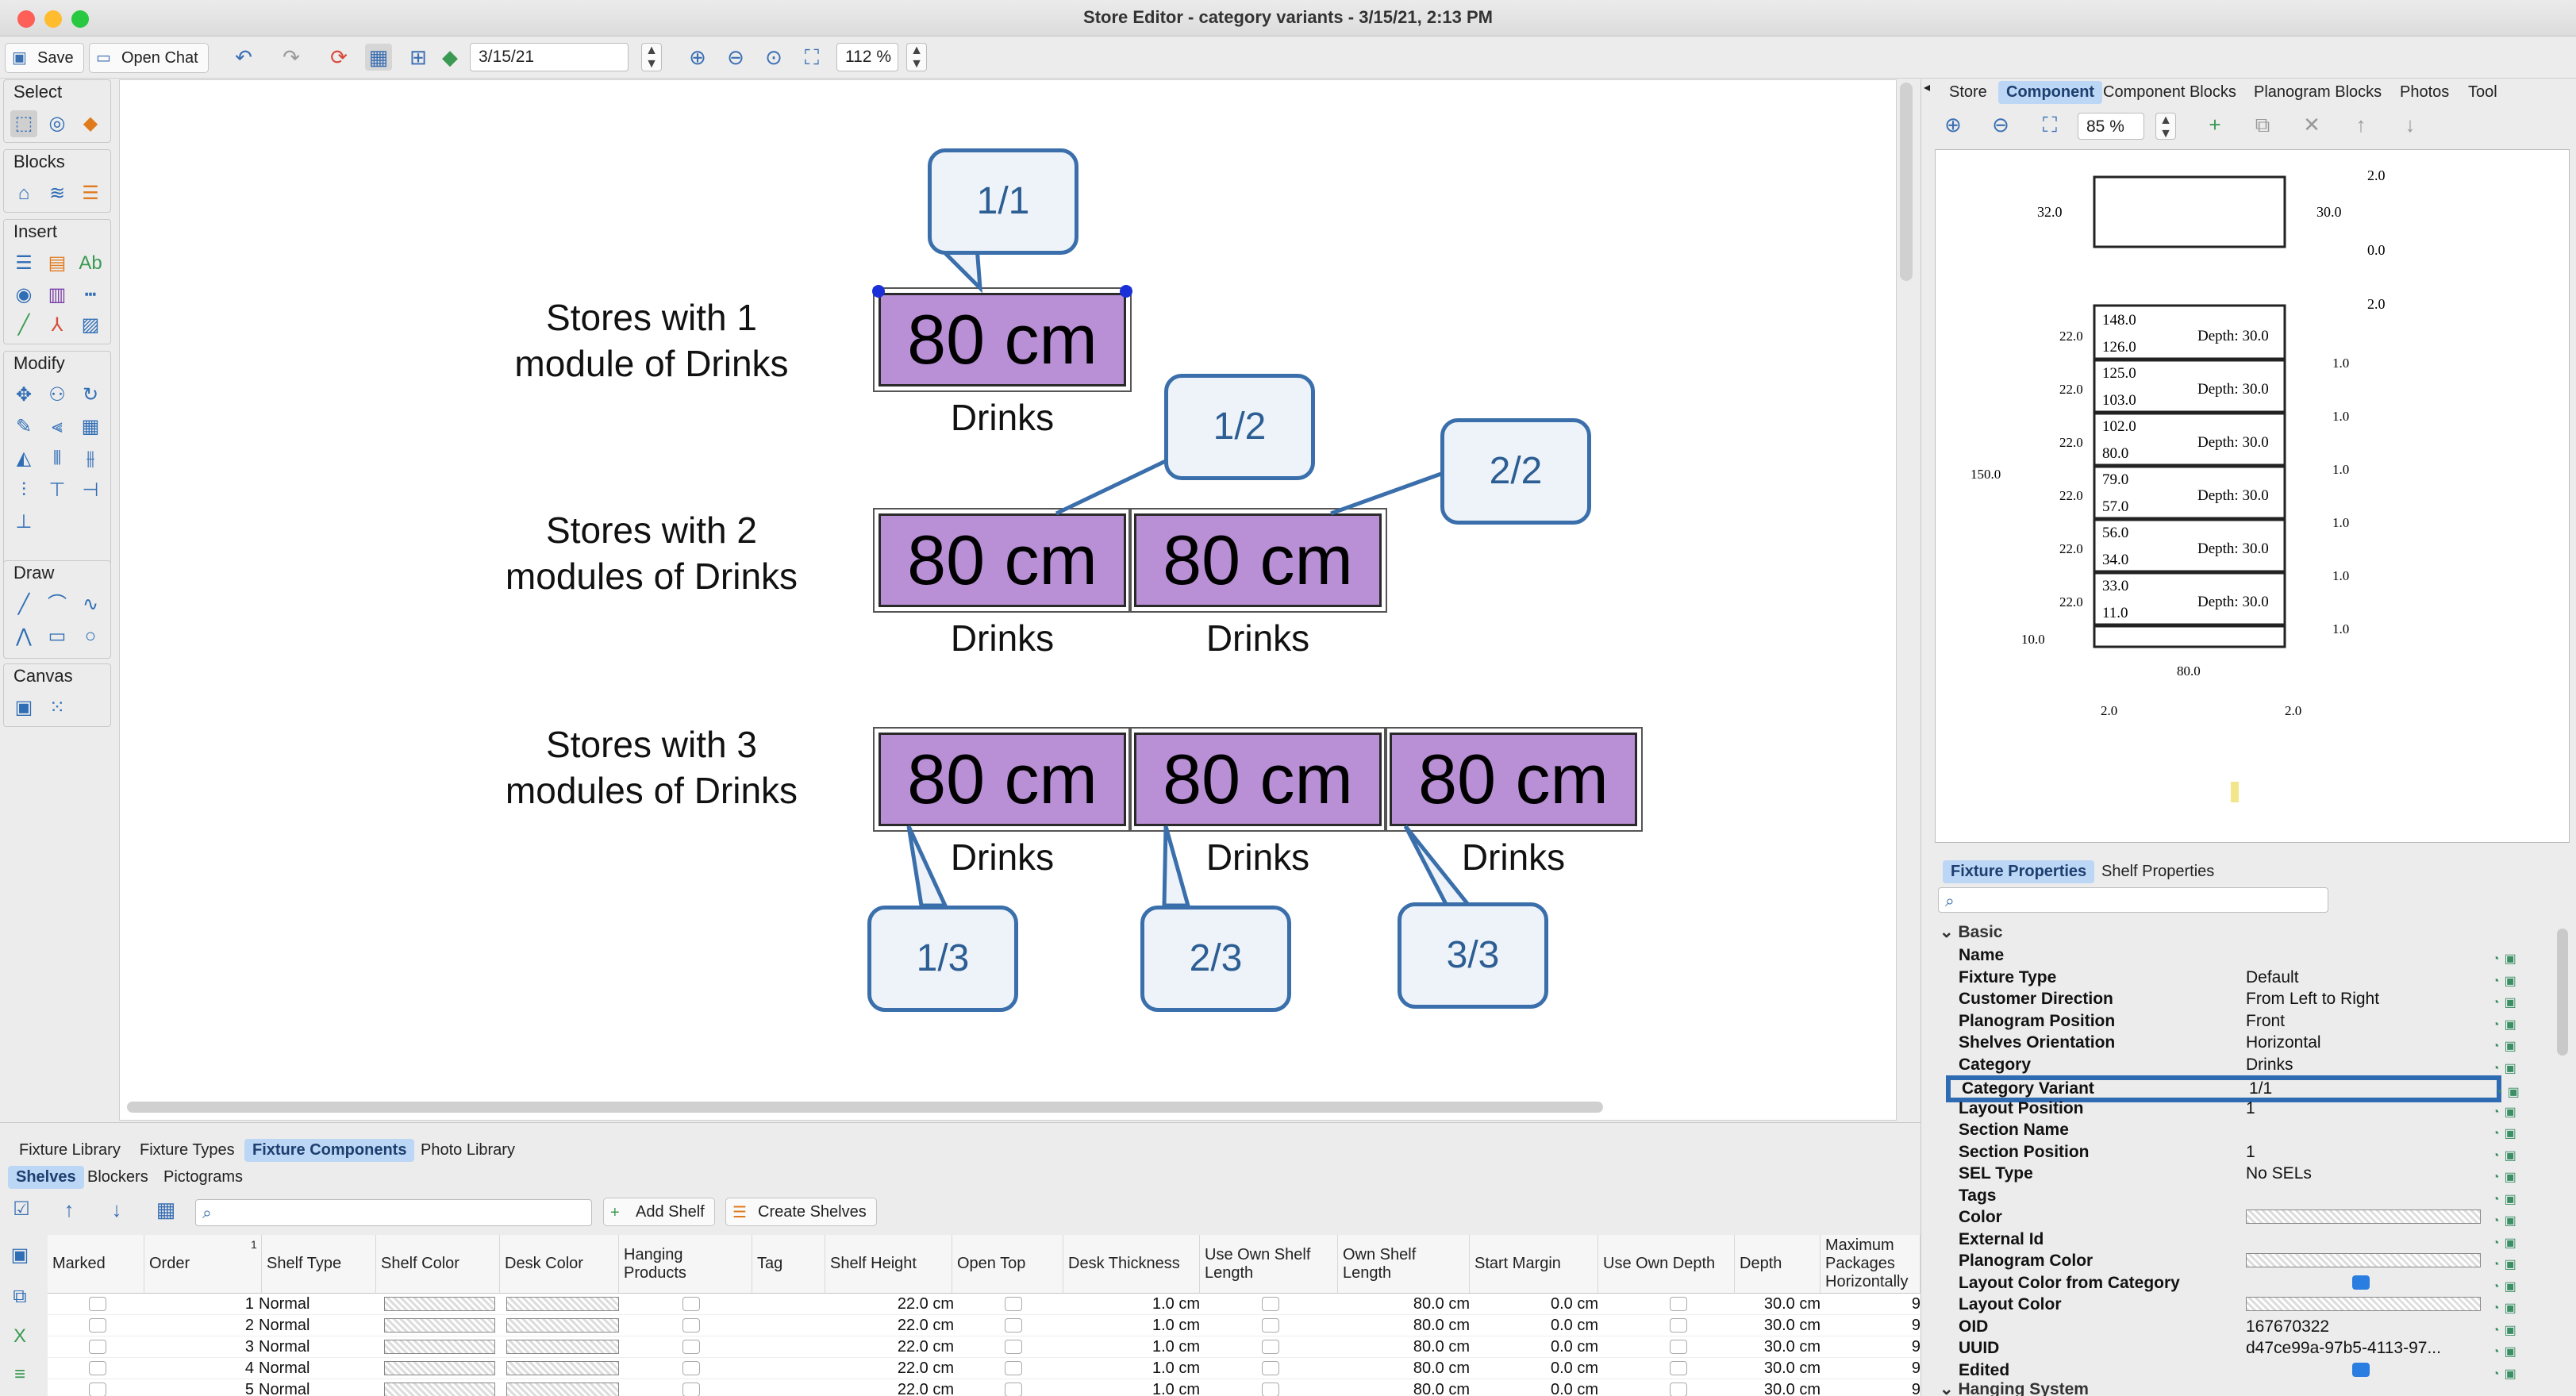 The image size is (2576, 1396). What do you see at coordinates (19, 1337) in the screenshot?
I see `excel-icon: X` at bounding box center [19, 1337].